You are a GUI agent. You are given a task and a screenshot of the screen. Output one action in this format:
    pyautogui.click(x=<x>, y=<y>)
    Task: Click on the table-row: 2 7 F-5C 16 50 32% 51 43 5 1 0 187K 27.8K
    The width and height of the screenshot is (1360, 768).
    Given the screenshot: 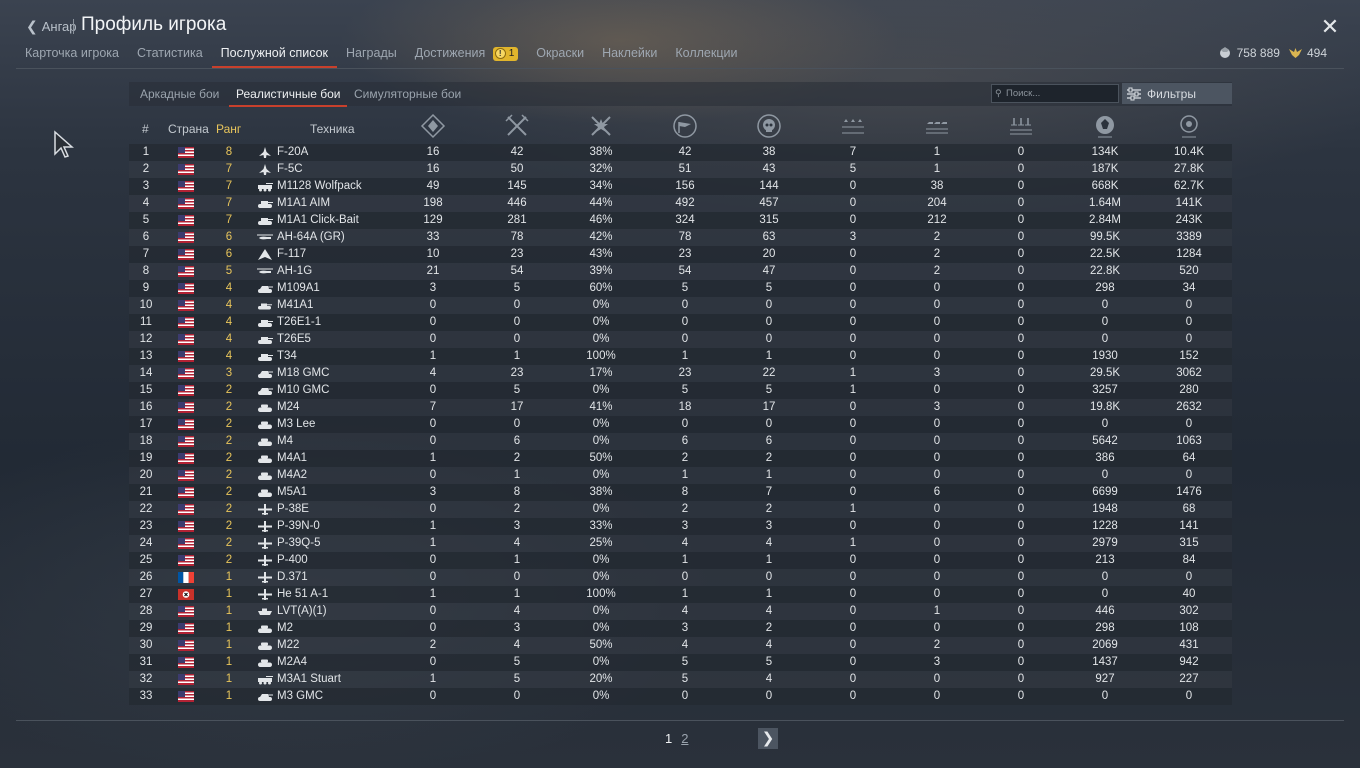 What is the action you would take?
    pyautogui.click(x=680, y=169)
    